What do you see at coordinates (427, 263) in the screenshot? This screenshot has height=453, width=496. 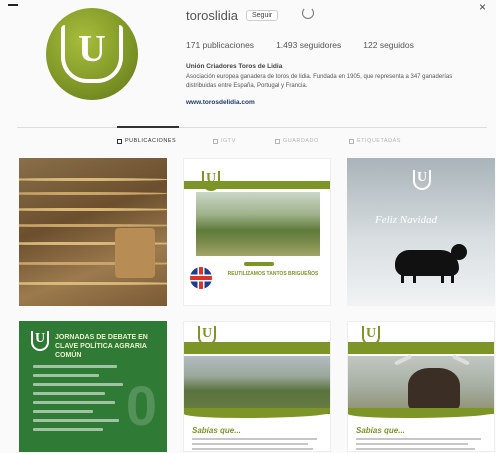 I see `bull-silhouette` at bounding box center [427, 263].